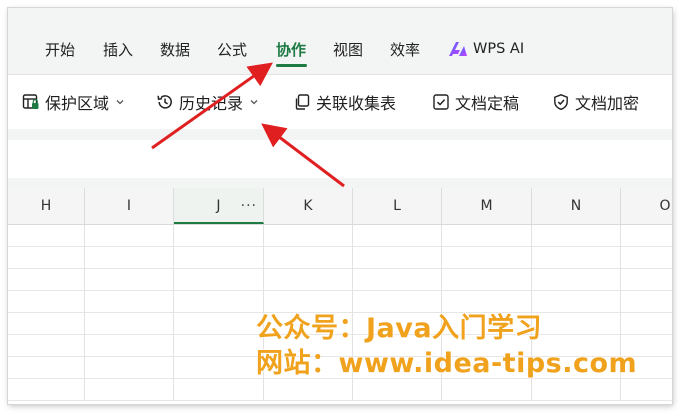 This screenshot has height=413, width=681. What do you see at coordinates (46, 206) in the screenshot?
I see `column-header-h: H` at bounding box center [46, 206].